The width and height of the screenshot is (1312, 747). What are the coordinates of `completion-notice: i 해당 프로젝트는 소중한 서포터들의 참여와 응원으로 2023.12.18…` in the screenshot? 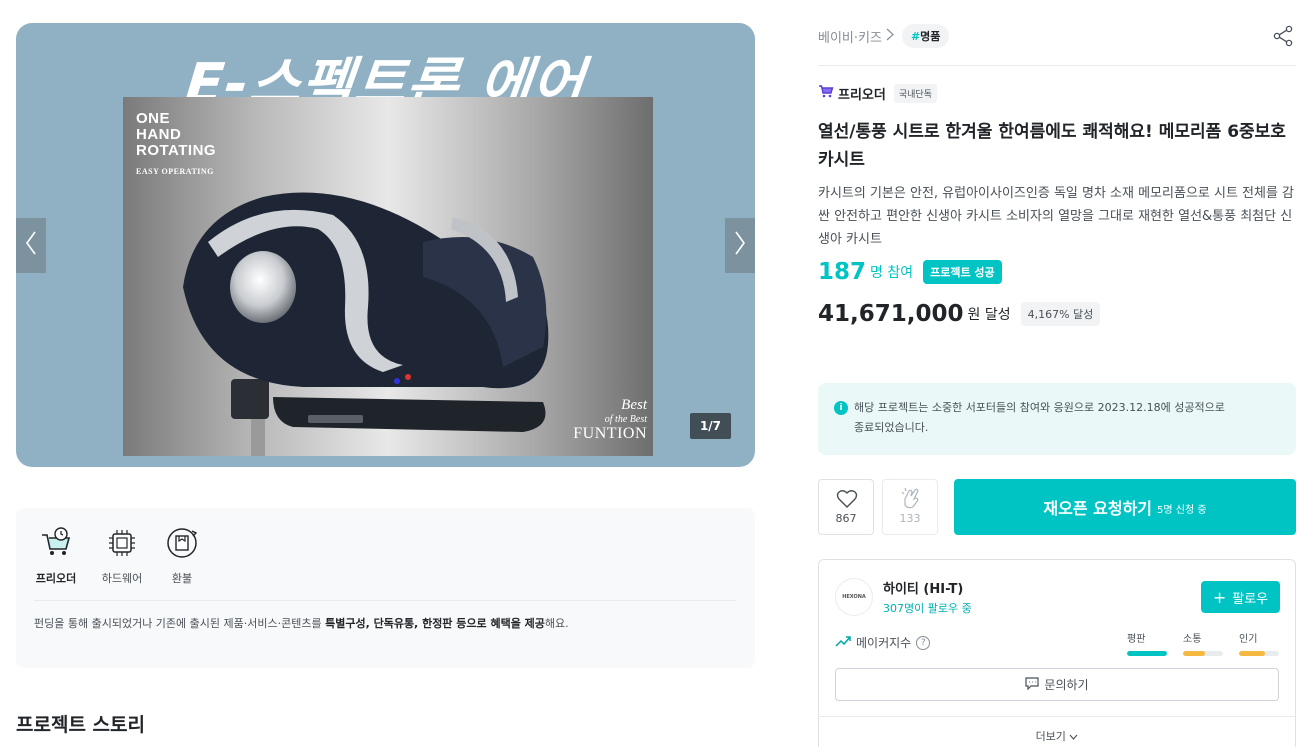 It's located at (1057, 419).